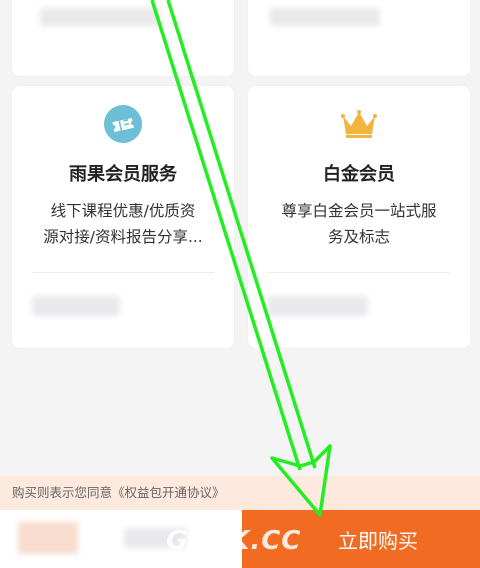  What do you see at coordinates (123, 124) in the screenshot?
I see `coupon-ticket-icon` at bounding box center [123, 124].